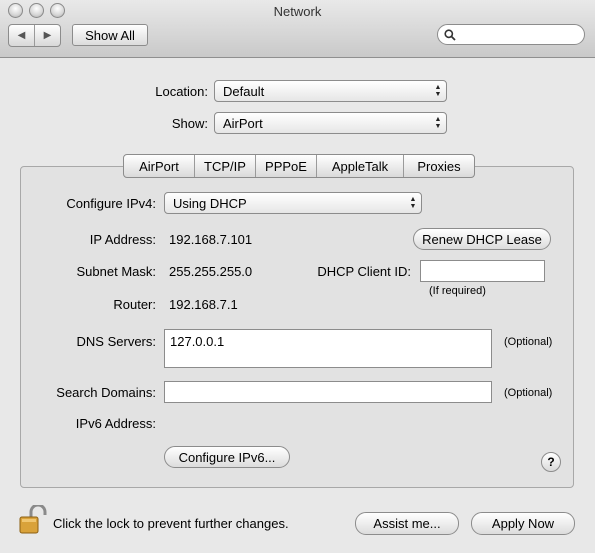  What do you see at coordinates (189, 123) in the screenshot?
I see `show-label: Show:` at bounding box center [189, 123].